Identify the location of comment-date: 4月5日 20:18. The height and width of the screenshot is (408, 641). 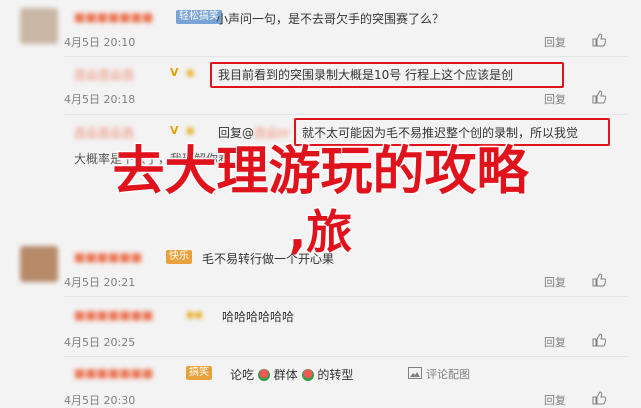
(100, 99).